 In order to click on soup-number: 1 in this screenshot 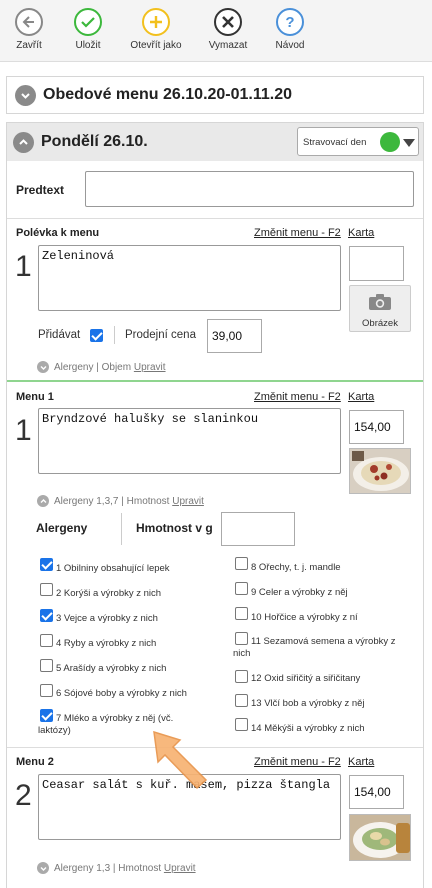, I will do `click(23, 266)`.